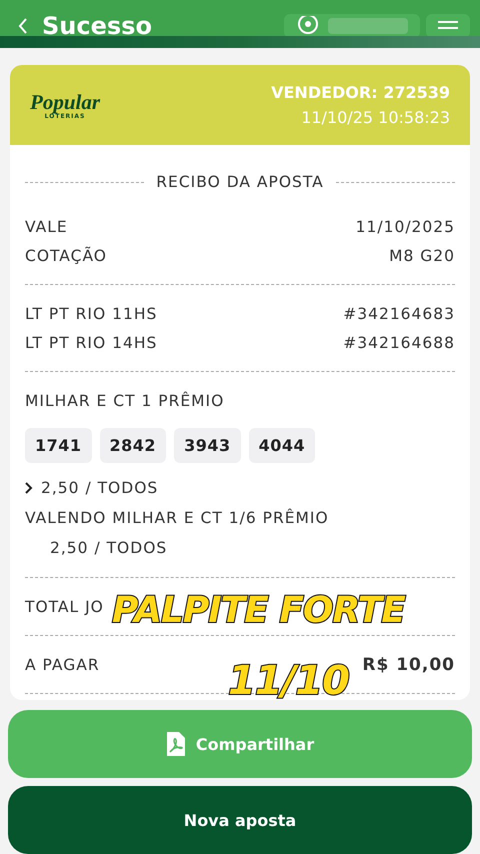  What do you see at coordinates (422, 255) in the screenshot?
I see `info-value: M8 G20` at bounding box center [422, 255].